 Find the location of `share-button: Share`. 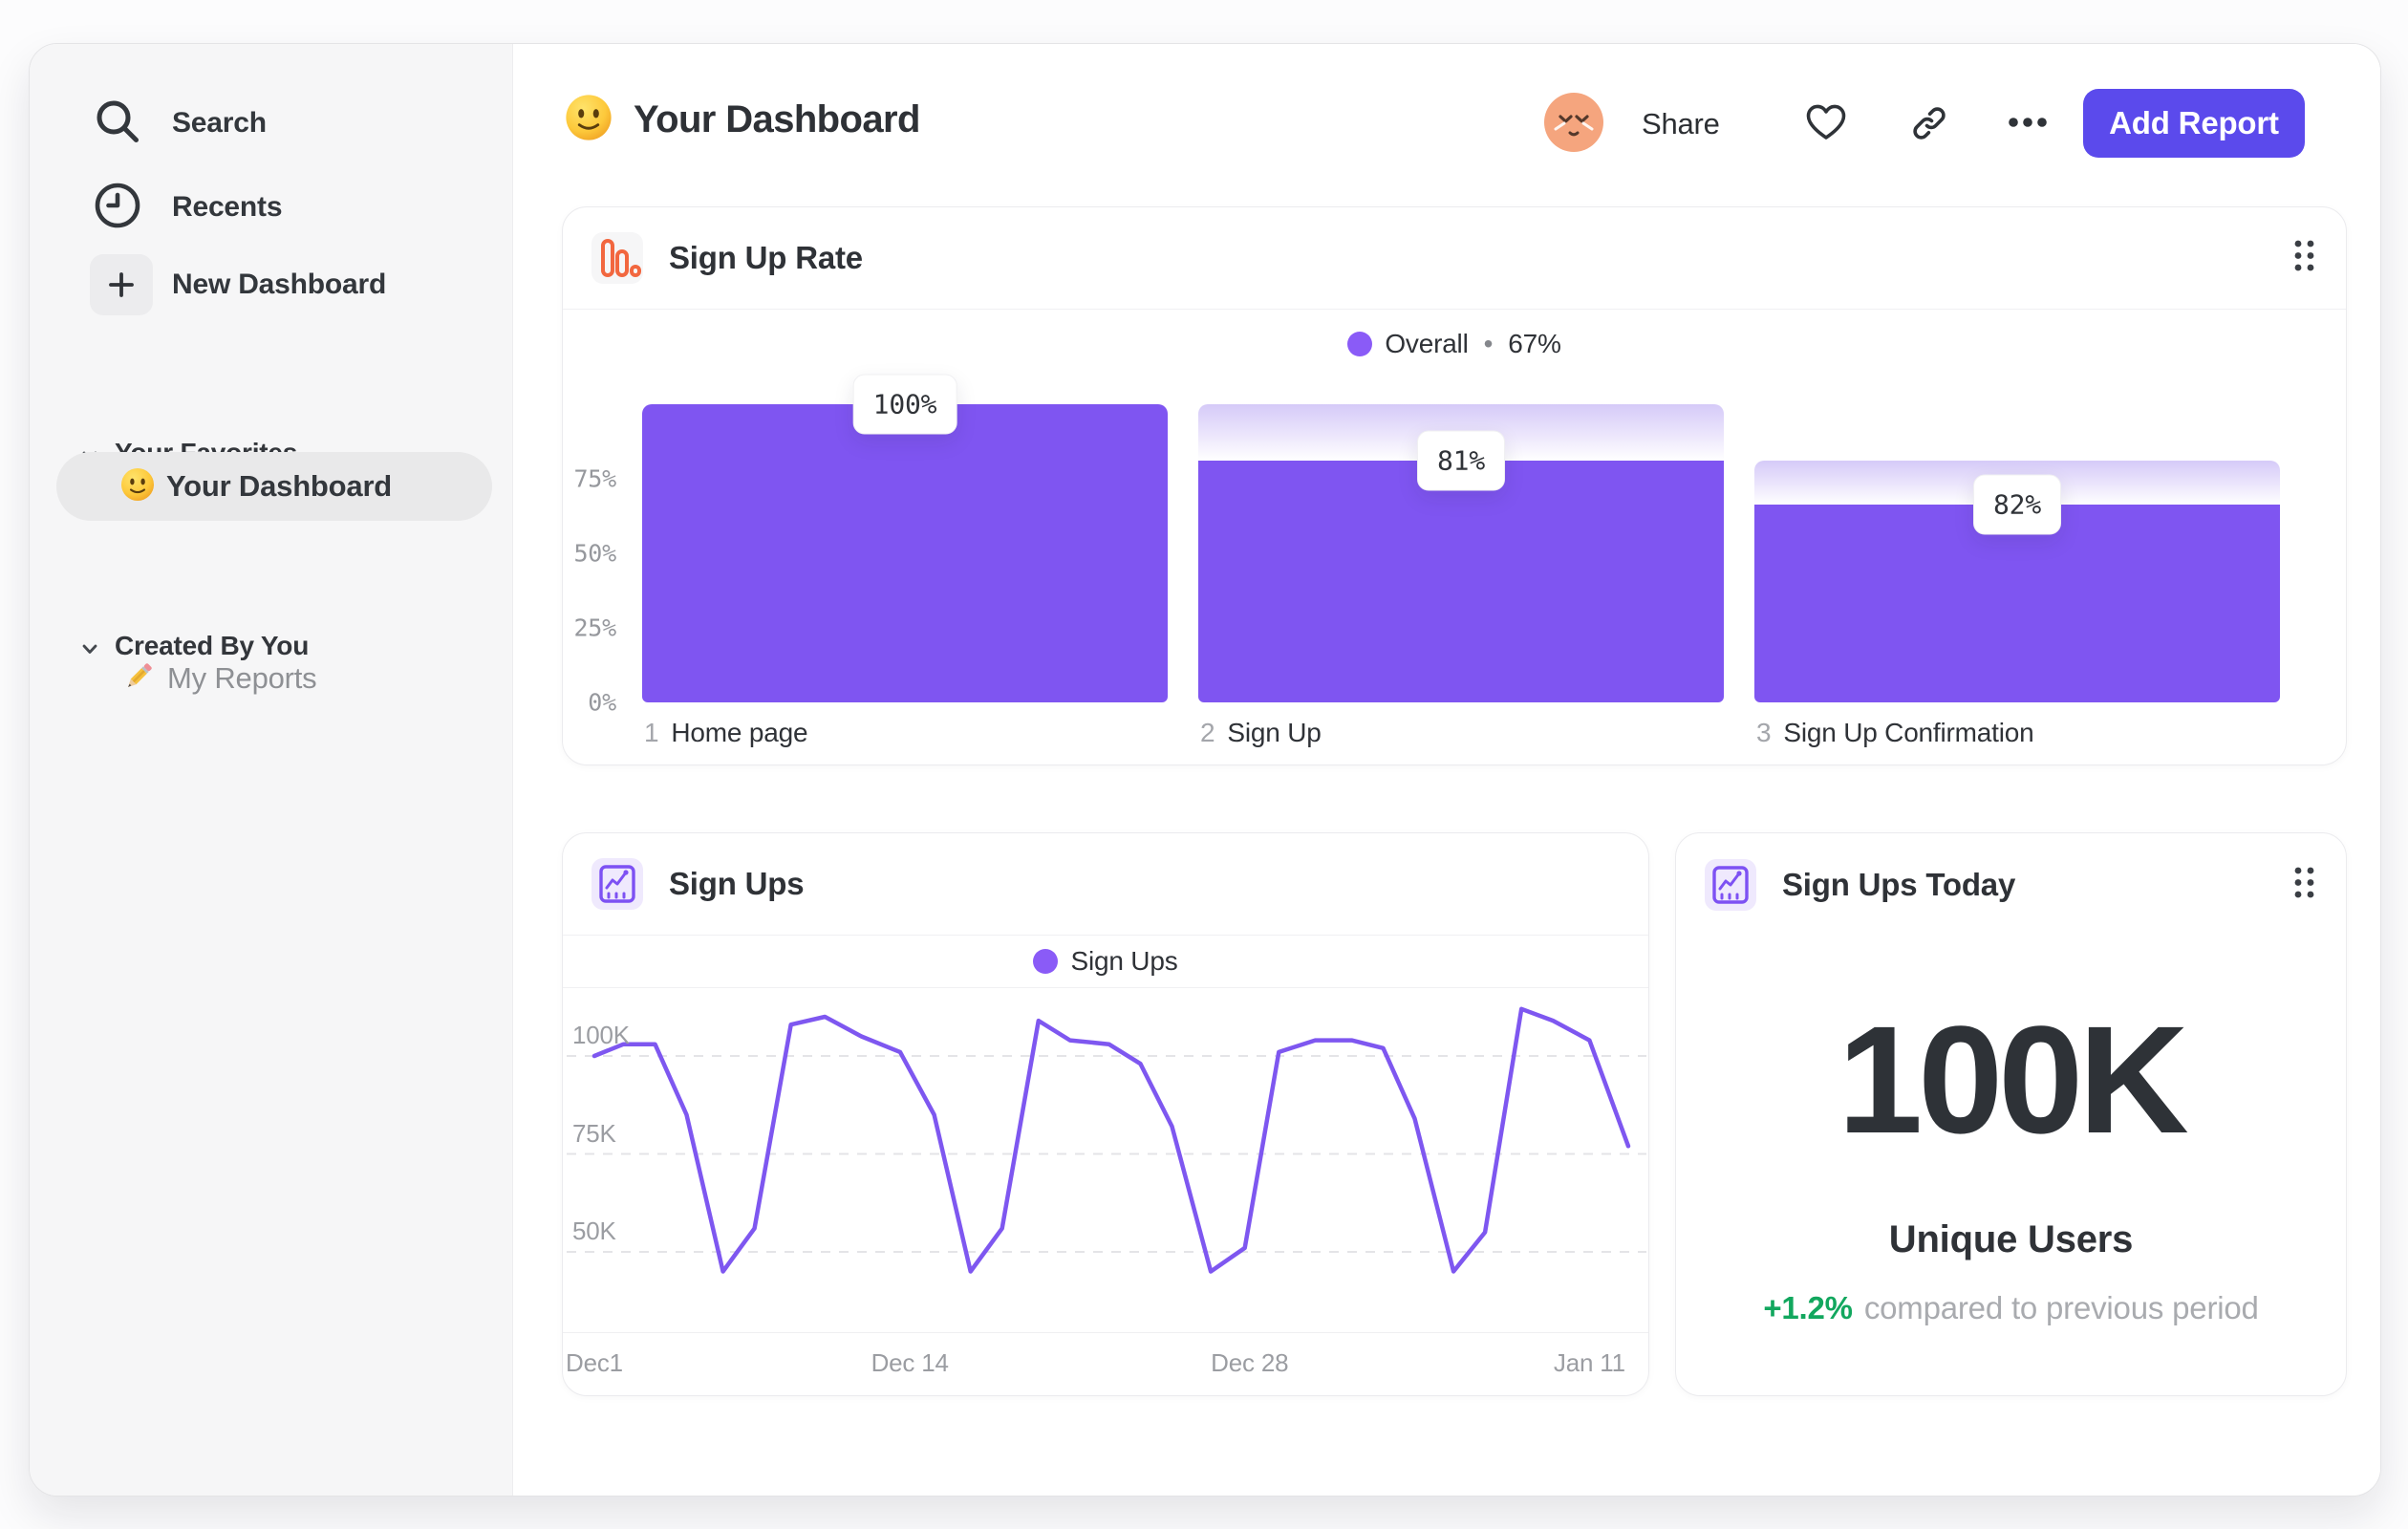

share-button: Share is located at coordinates (1681, 124).